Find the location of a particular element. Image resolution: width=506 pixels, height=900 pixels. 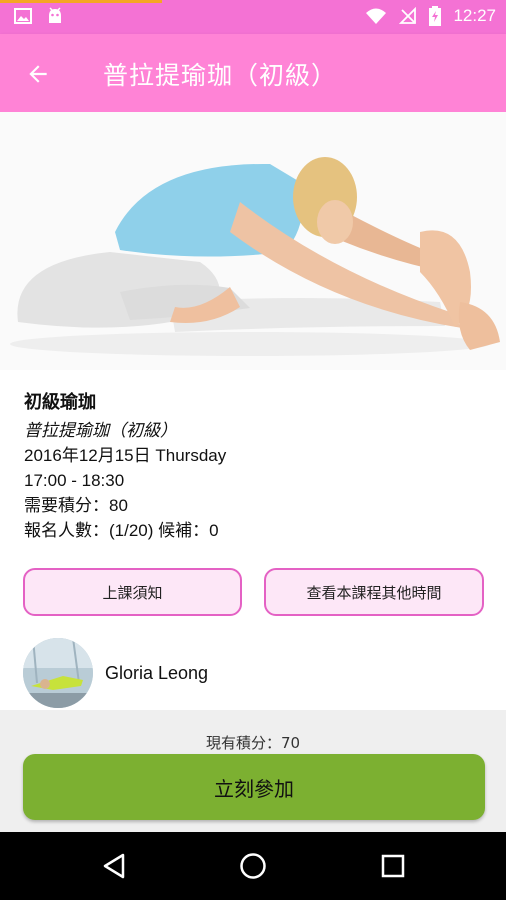

other-times-button: 查看本課程其他時間 is located at coordinates (374, 592).